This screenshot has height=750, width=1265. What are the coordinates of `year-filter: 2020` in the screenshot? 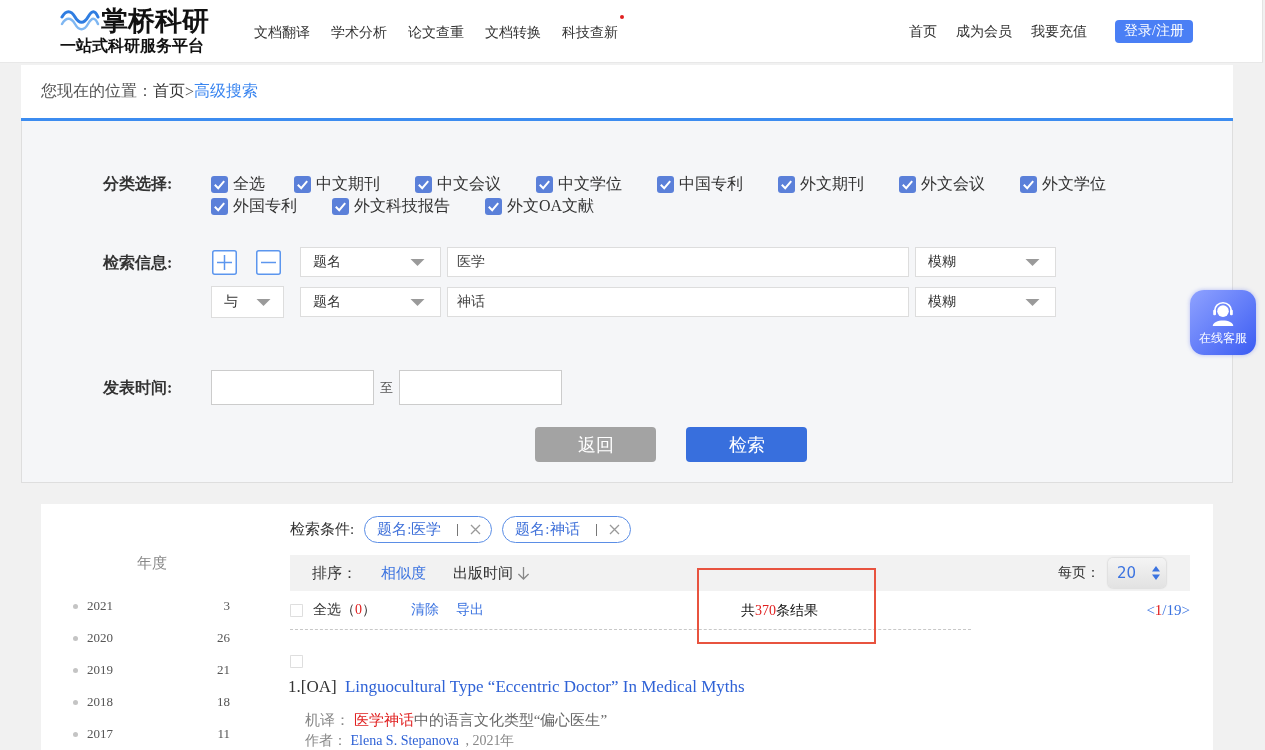 It's located at (100, 638).